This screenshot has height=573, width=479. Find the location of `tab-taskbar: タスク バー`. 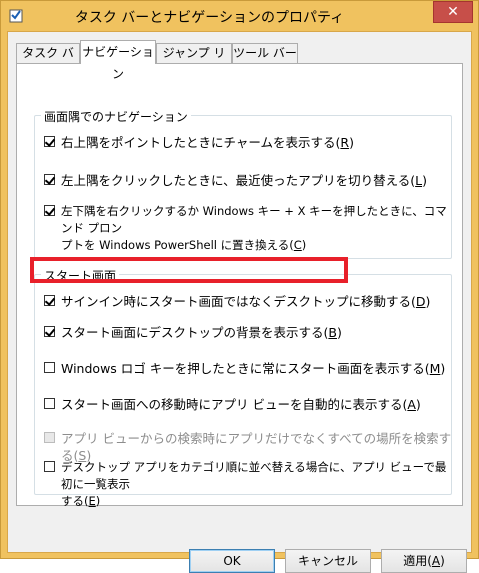

tab-taskbar: タスク バー is located at coordinates (48, 61).